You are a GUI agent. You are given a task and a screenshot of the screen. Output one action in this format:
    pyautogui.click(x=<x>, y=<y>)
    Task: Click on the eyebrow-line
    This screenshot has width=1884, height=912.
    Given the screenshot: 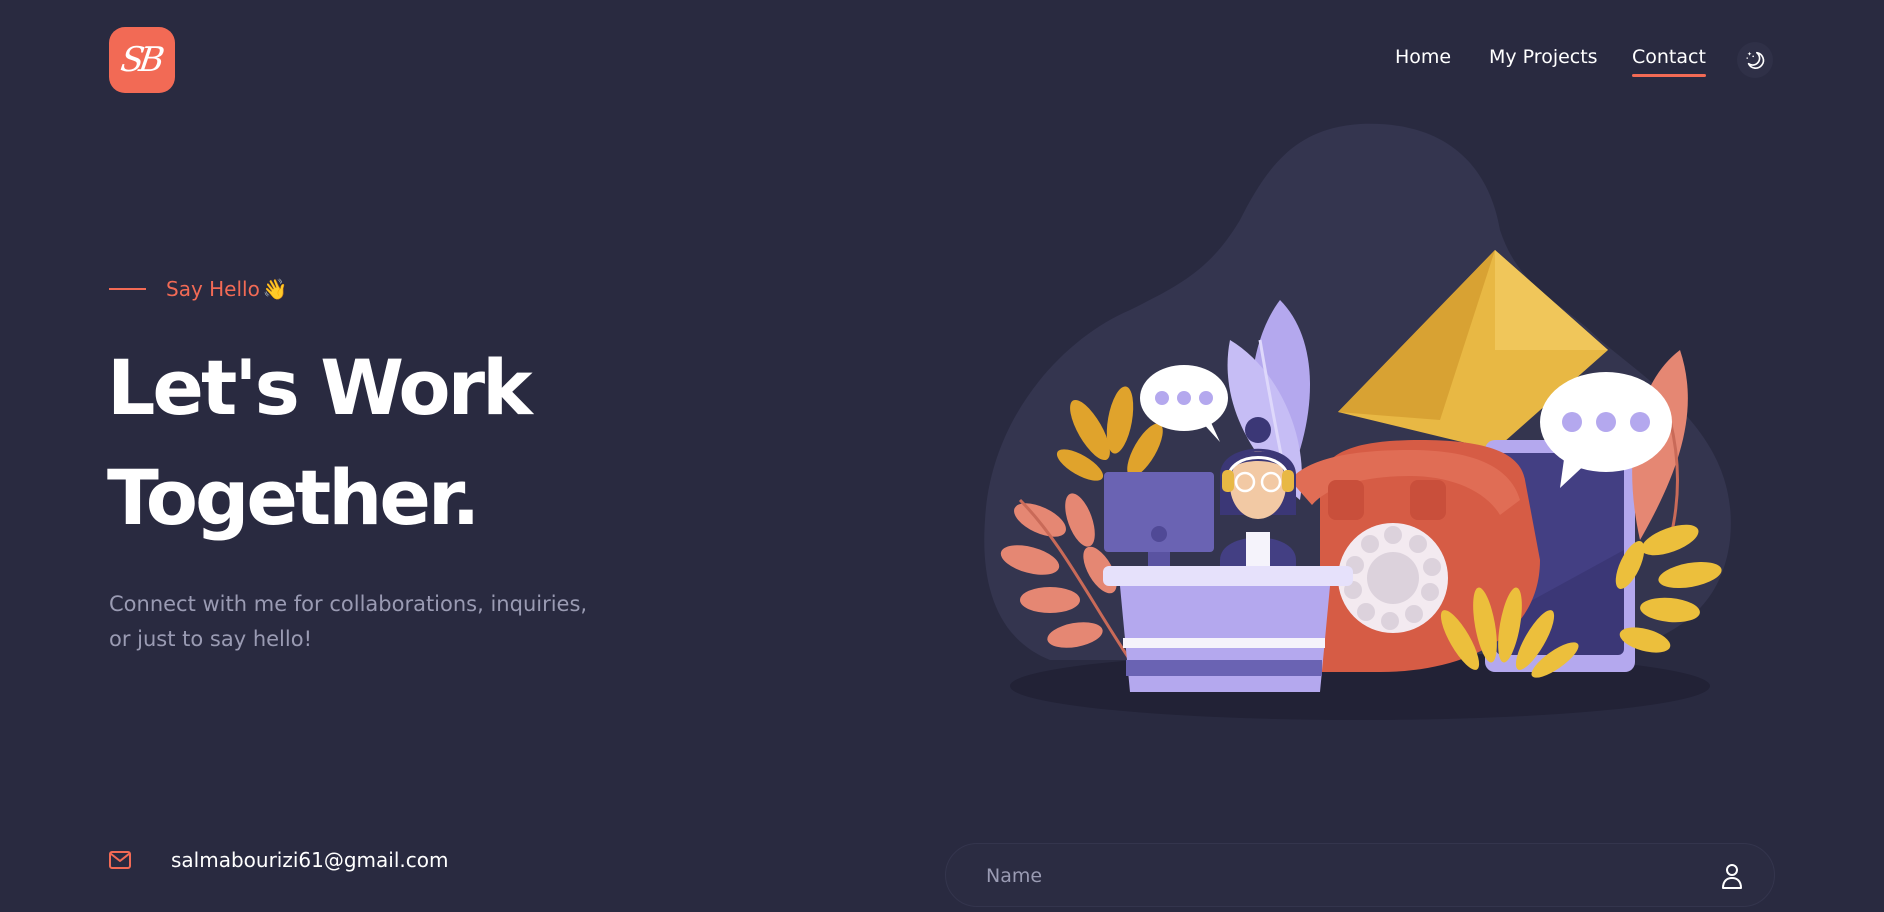 What is the action you would take?
    pyautogui.click(x=127, y=289)
    